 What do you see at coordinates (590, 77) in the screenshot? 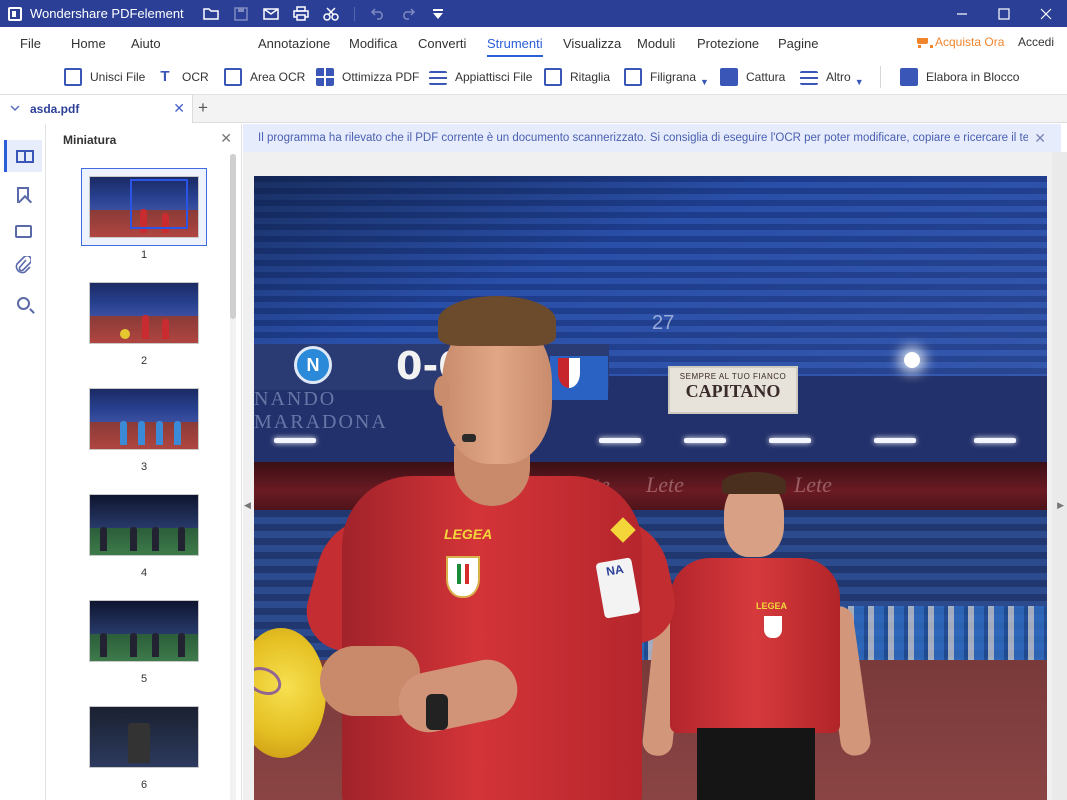
I see `crop-label: Ritaglia` at bounding box center [590, 77].